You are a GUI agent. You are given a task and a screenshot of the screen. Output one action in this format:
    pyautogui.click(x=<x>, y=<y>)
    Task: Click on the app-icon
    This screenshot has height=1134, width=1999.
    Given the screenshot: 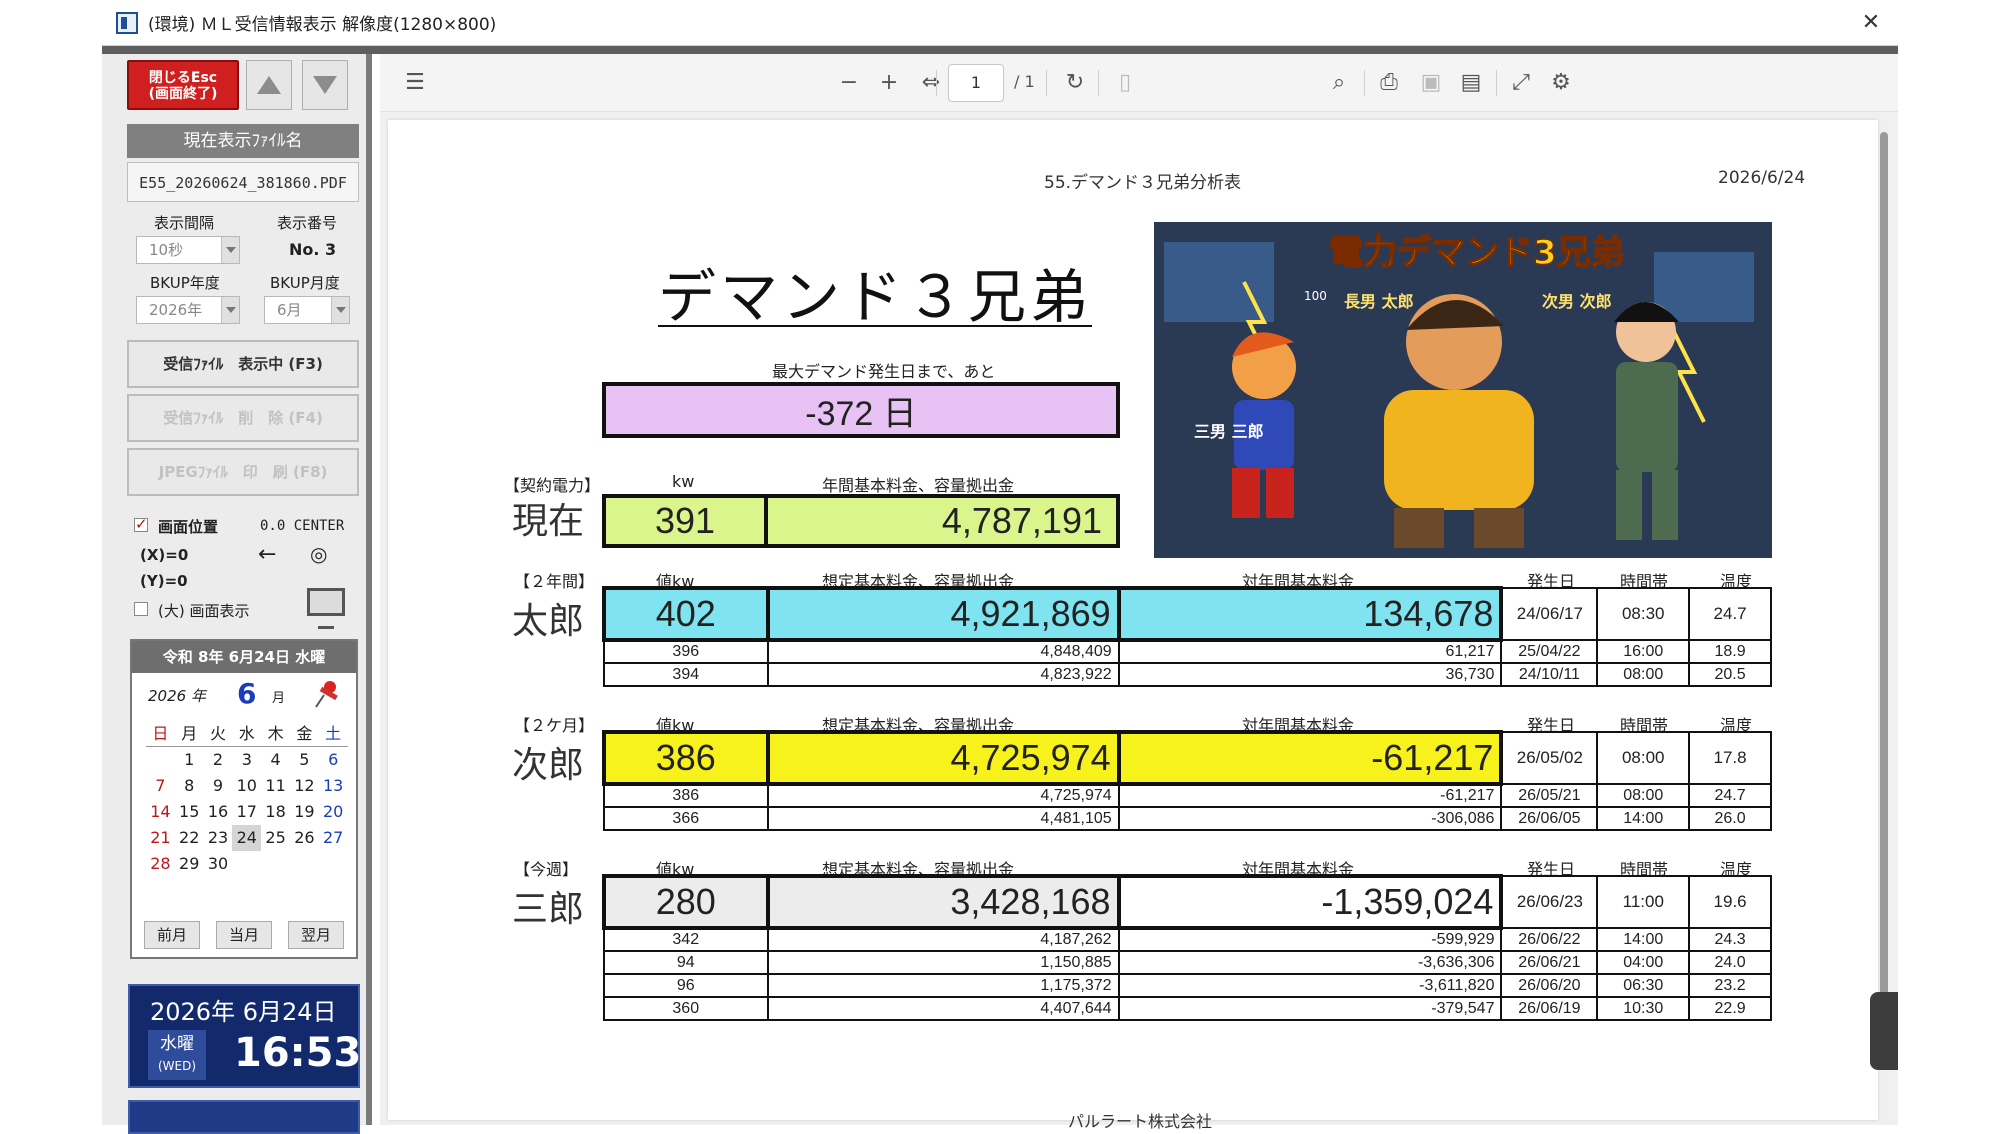 What is the action you would take?
    pyautogui.click(x=127, y=22)
    